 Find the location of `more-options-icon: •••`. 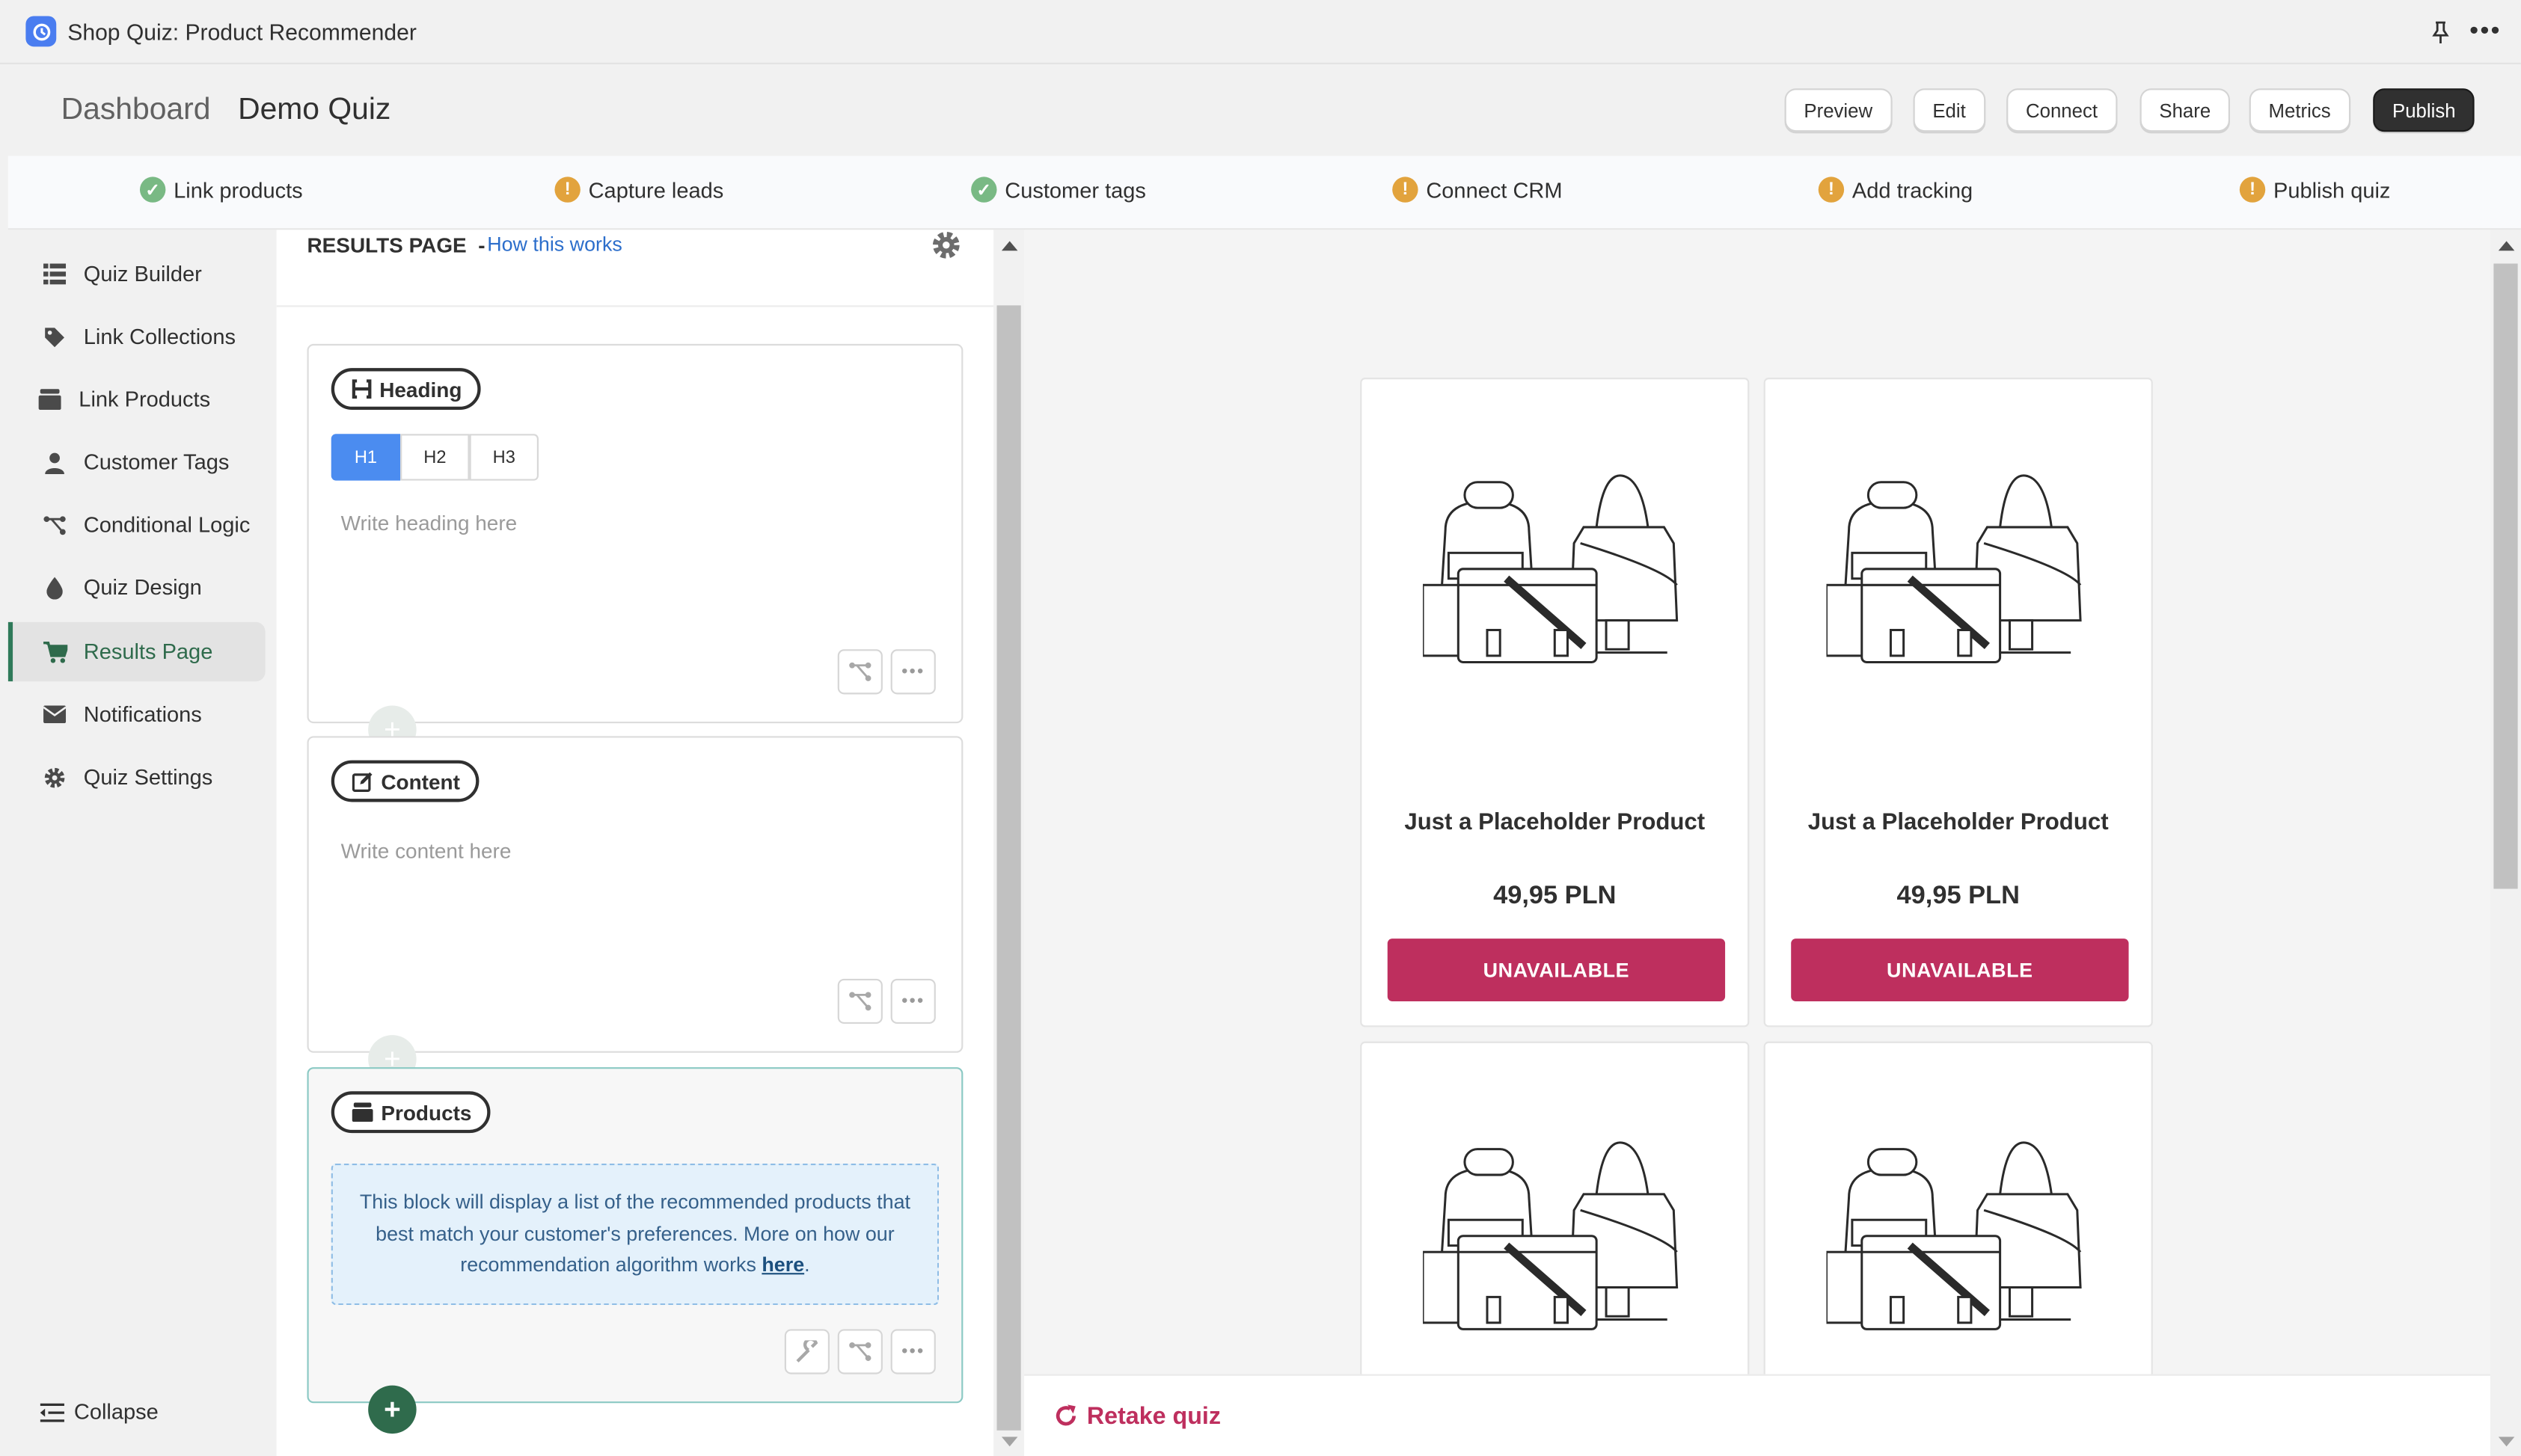

more-options-icon: ••• is located at coordinates (2485, 32).